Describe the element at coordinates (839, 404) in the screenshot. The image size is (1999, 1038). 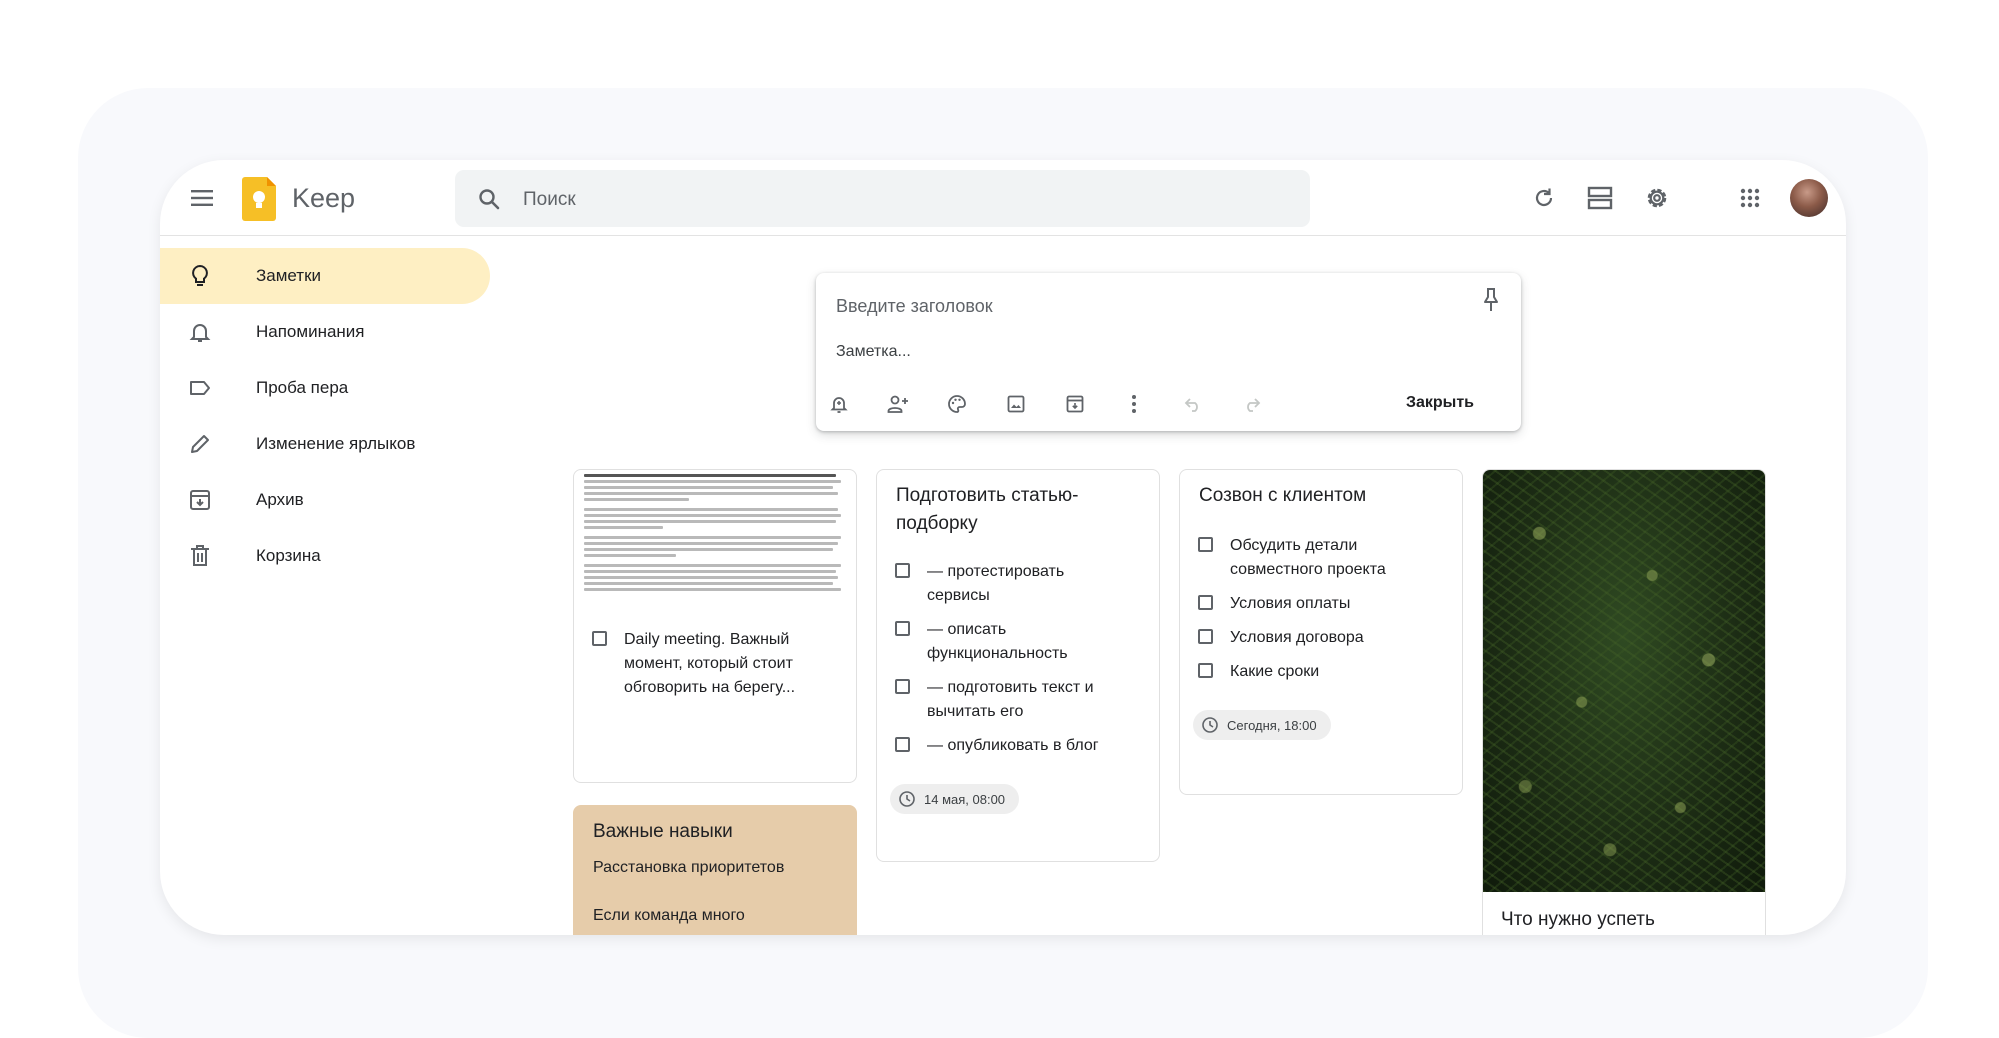
I see `remind-me-icon` at that location.